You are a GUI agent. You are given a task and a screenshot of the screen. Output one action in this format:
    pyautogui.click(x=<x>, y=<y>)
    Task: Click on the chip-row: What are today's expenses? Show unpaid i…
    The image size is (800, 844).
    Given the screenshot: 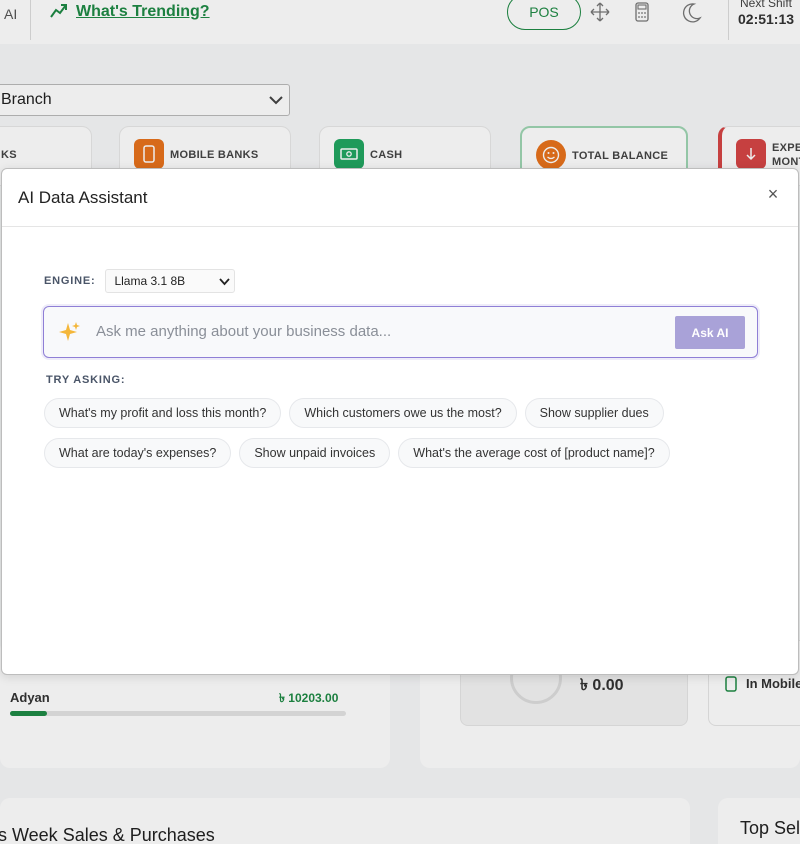 What is the action you would take?
    pyautogui.click(x=394, y=453)
    